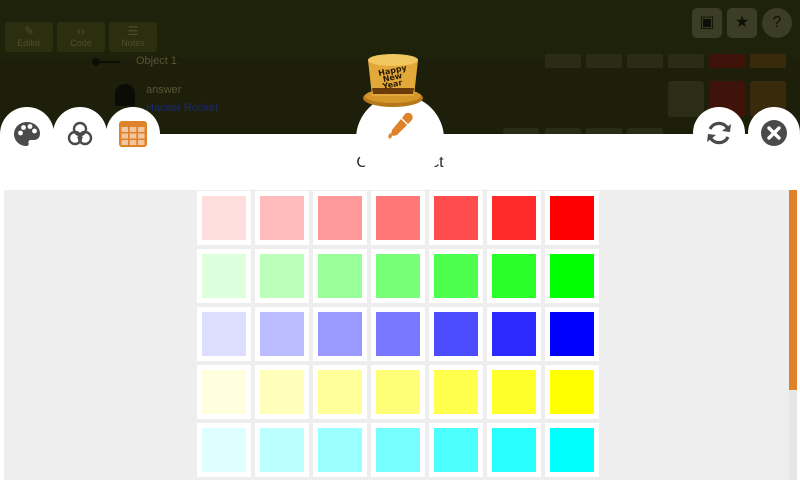 The image size is (800, 480). I want to click on tab-swatch-grid, so click(133, 134).